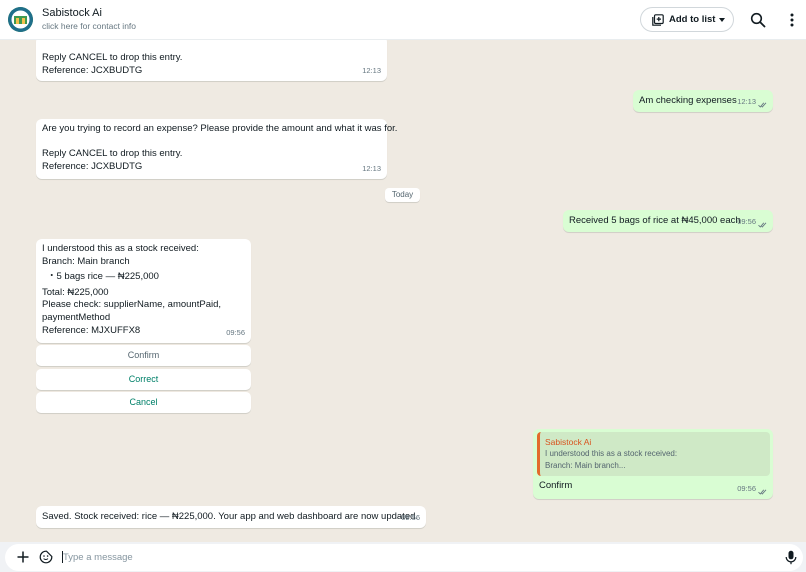  What do you see at coordinates (103, 277) in the screenshot?
I see `message-line: ・5 bags rice — ₦225,000` at bounding box center [103, 277].